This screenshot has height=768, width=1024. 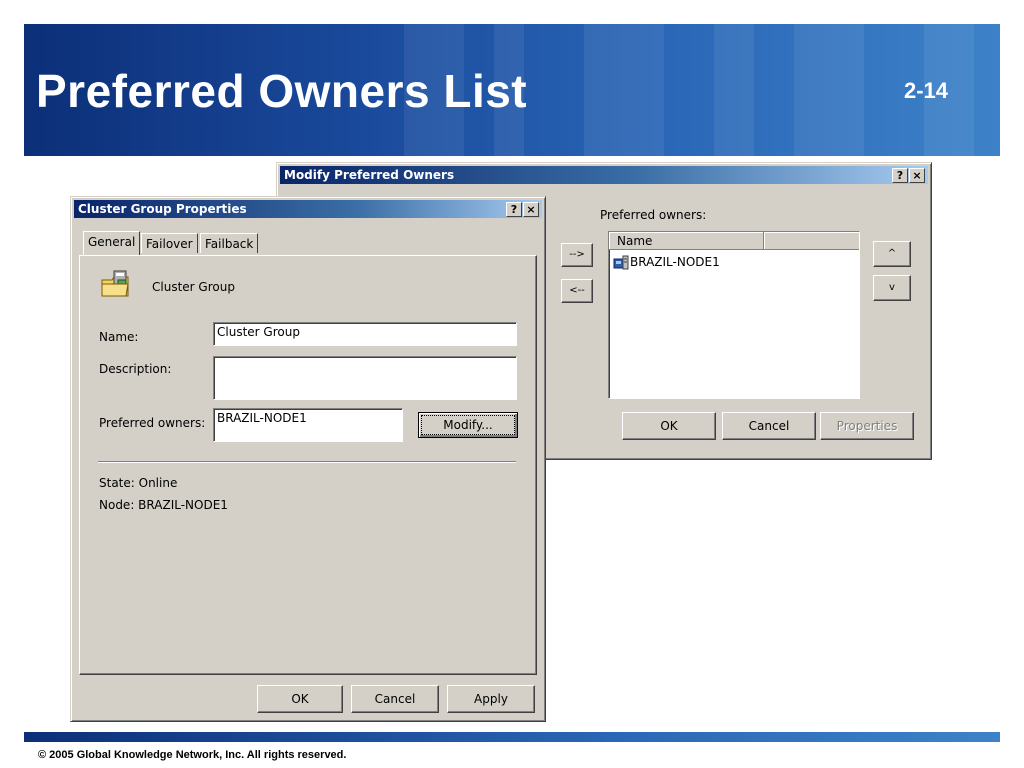 What do you see at coordinates (135, 369) in the screenshot?
I see `description-label: Description:` at bounding box center [135, 369].